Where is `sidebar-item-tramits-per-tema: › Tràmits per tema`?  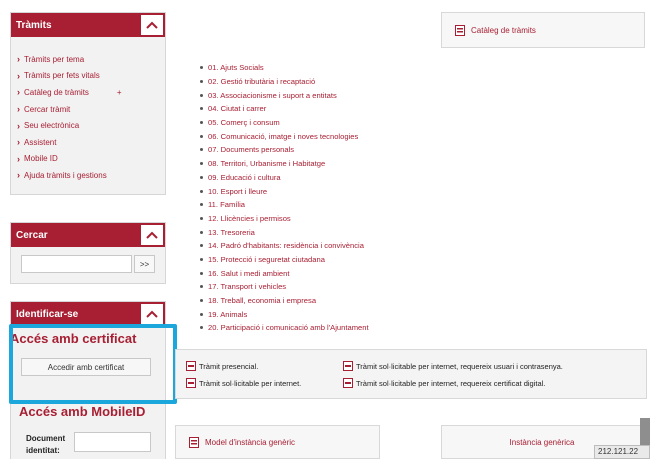 sidebar-item-tramits-per-tema: › Tràmits per tema is located at coordinates (91, 59).